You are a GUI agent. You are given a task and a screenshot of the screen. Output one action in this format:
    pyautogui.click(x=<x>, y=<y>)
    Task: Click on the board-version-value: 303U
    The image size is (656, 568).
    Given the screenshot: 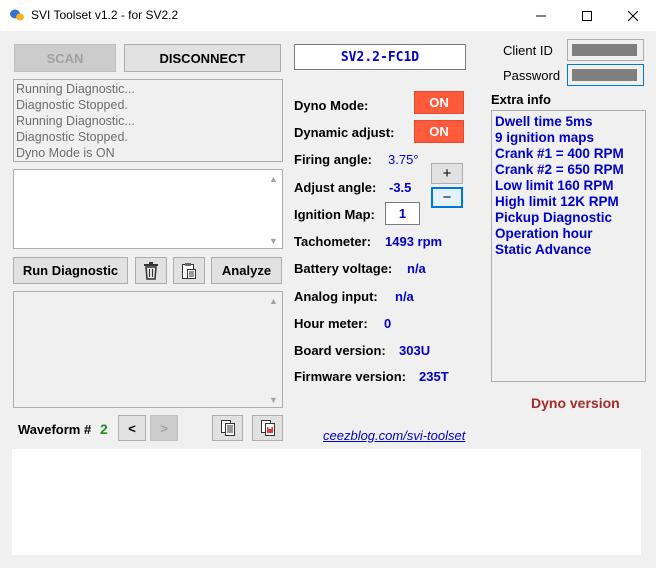 What is the action you would take?
    pyautogui.click(x=415, y=350)
    